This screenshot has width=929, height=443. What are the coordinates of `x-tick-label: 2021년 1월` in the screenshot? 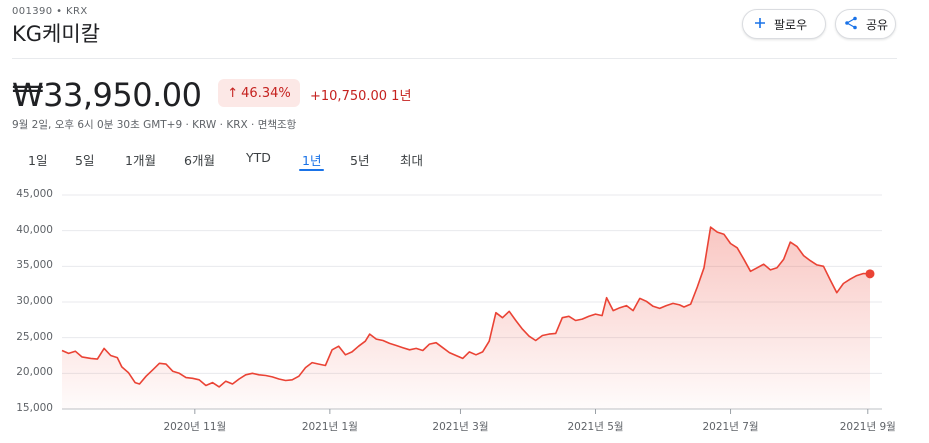 It's located at (329, 427).